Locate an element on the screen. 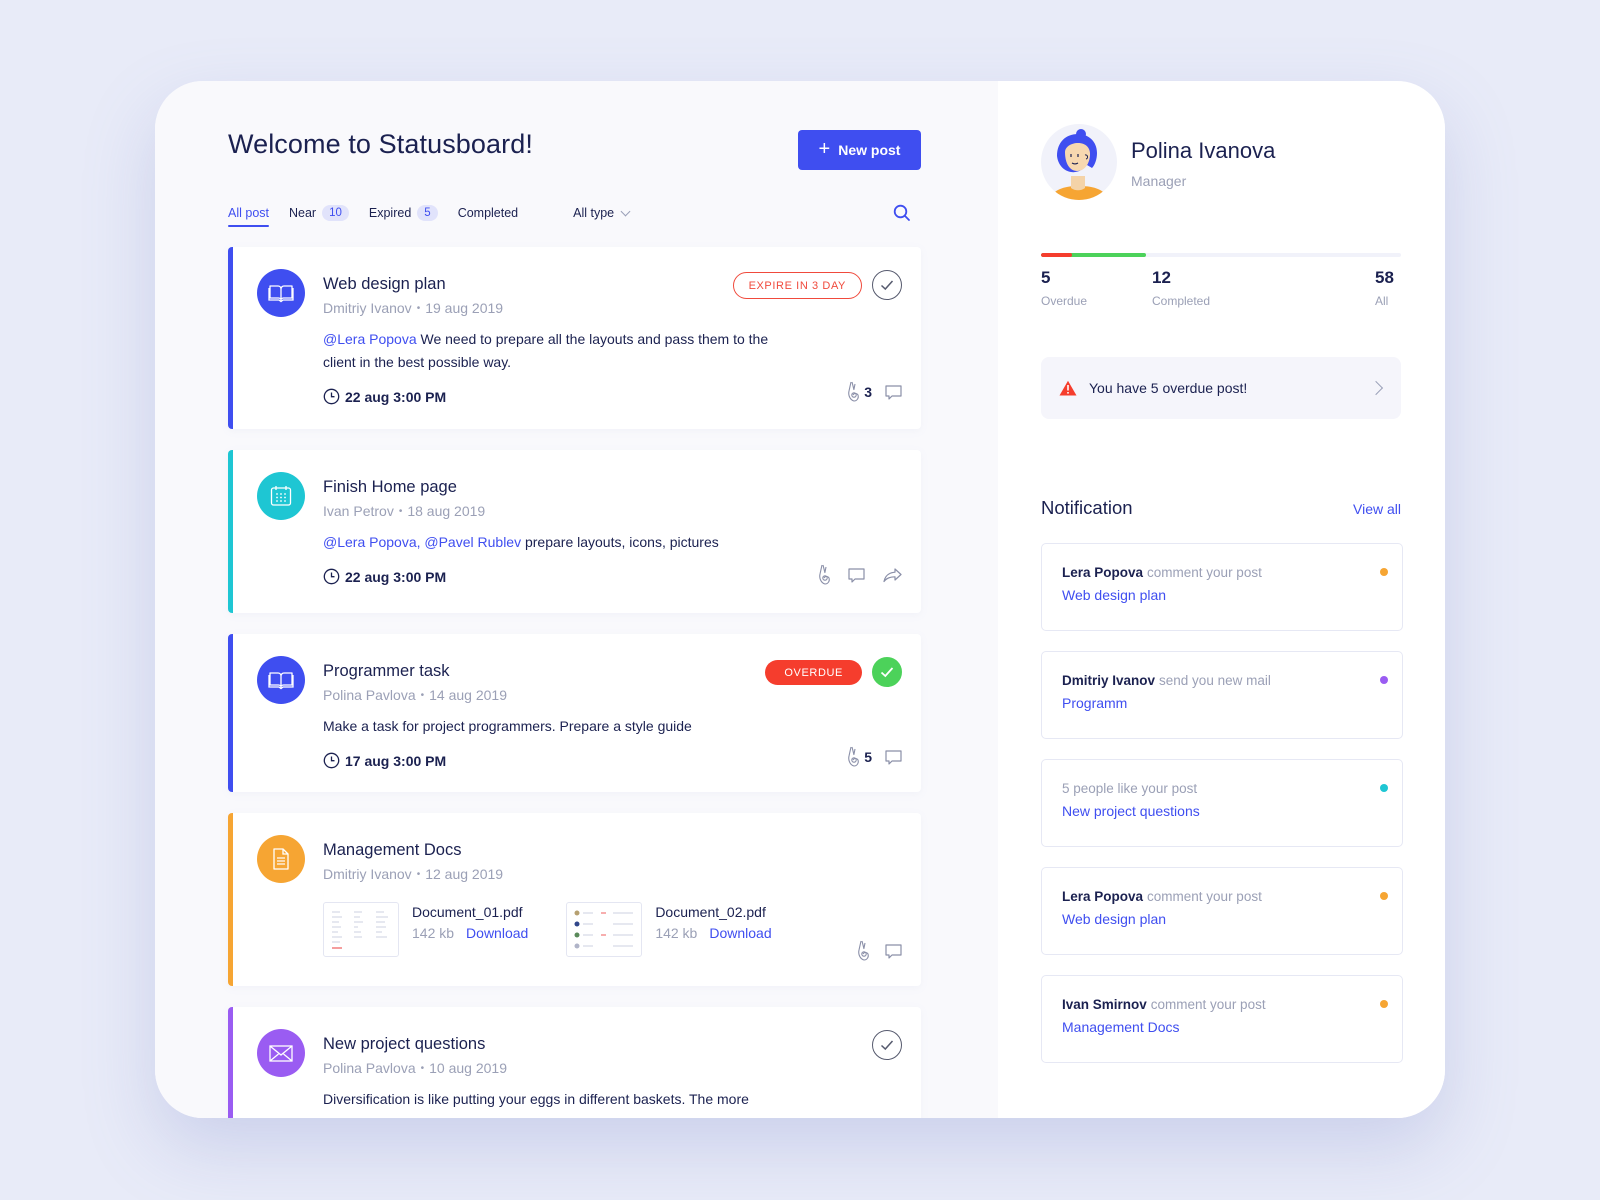  stat-label: Overdue is located at coordinates (1064, 301).